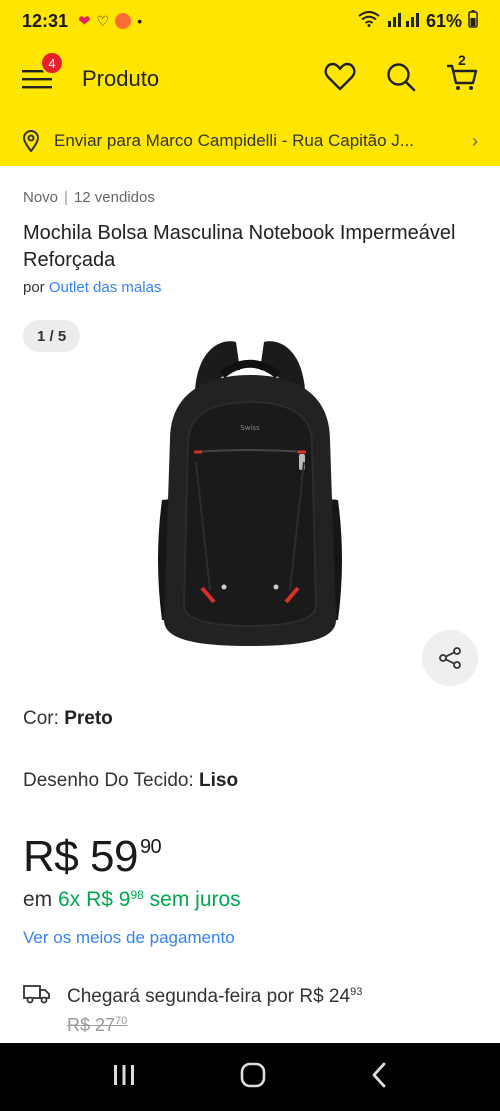 The image size is (500, 1111). Describe the element at coordinates (250, 428) in the screenshot. I see `bag-brand-logo: Swiss` at that location.